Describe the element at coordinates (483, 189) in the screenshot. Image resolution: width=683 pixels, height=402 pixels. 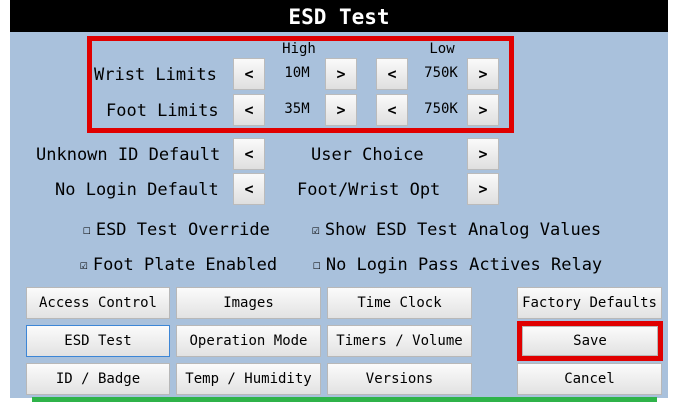
I see `no-login-next-button: >` at that location.